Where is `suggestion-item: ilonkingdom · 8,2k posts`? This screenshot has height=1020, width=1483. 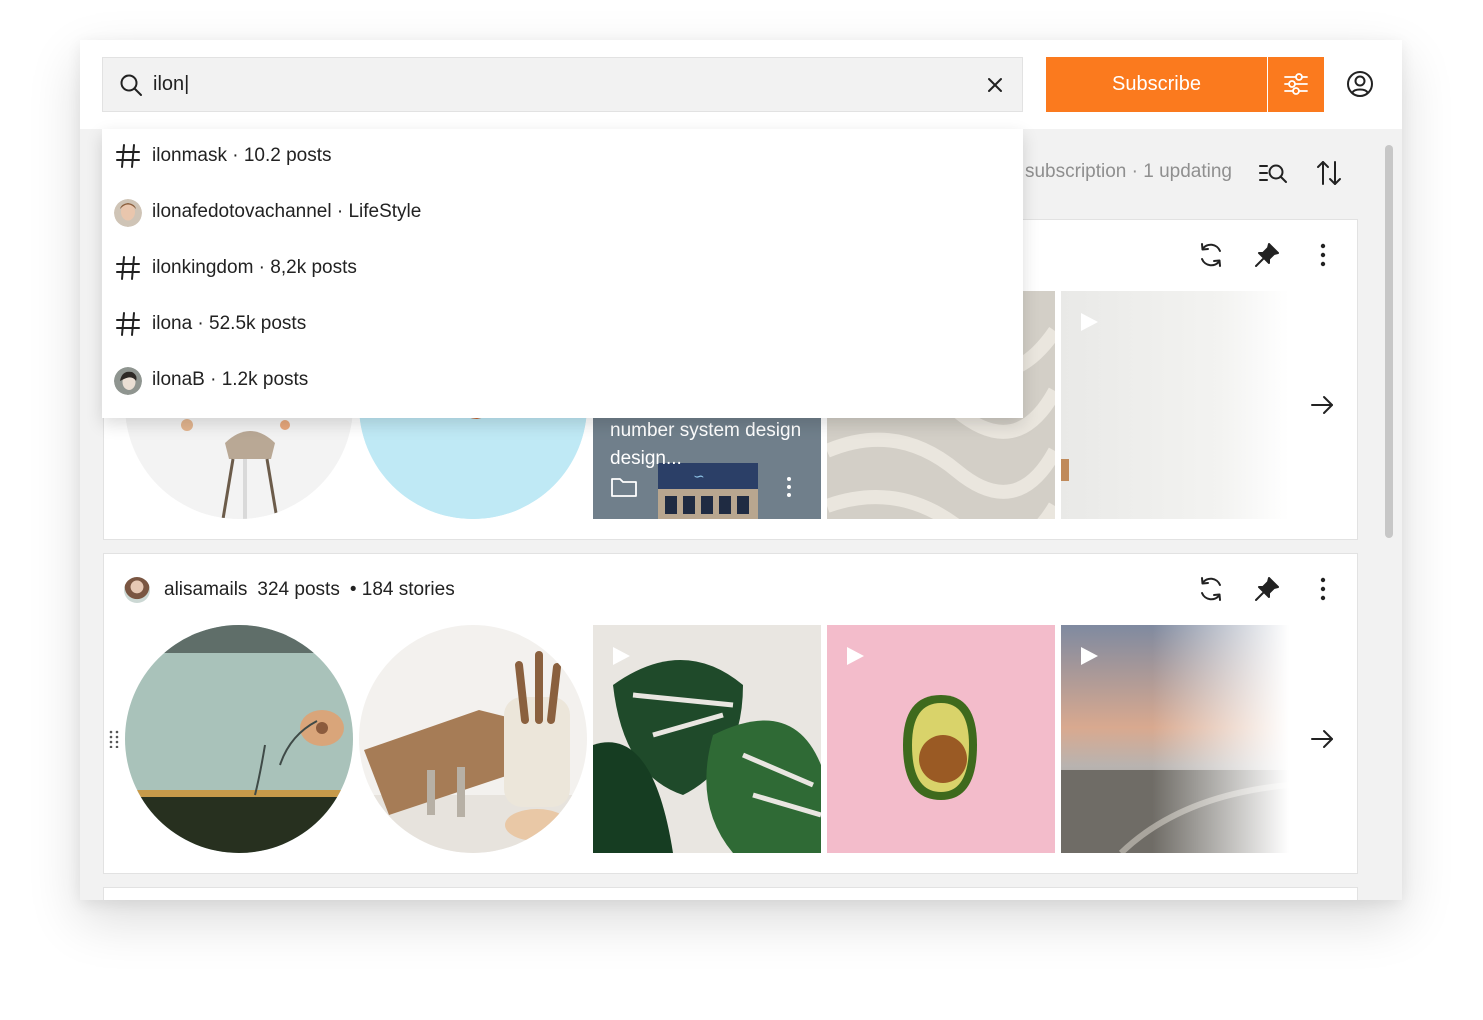
suggestion-item: ilonkingdom · 8,2k posts is located at coordinates (562, 269).